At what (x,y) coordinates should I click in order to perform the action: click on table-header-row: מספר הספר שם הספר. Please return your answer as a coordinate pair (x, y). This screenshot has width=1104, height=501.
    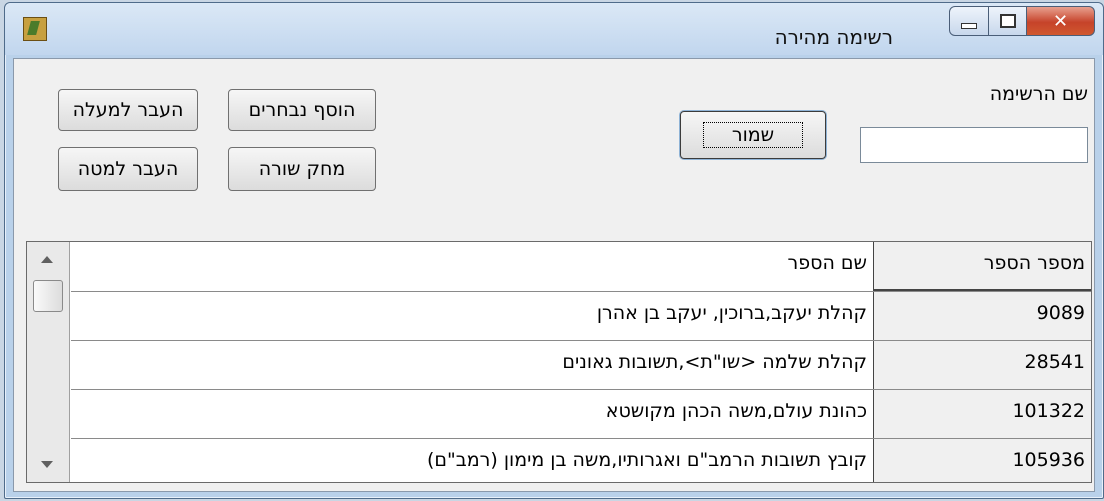
    Looking at the image, I should click on (581, 267).